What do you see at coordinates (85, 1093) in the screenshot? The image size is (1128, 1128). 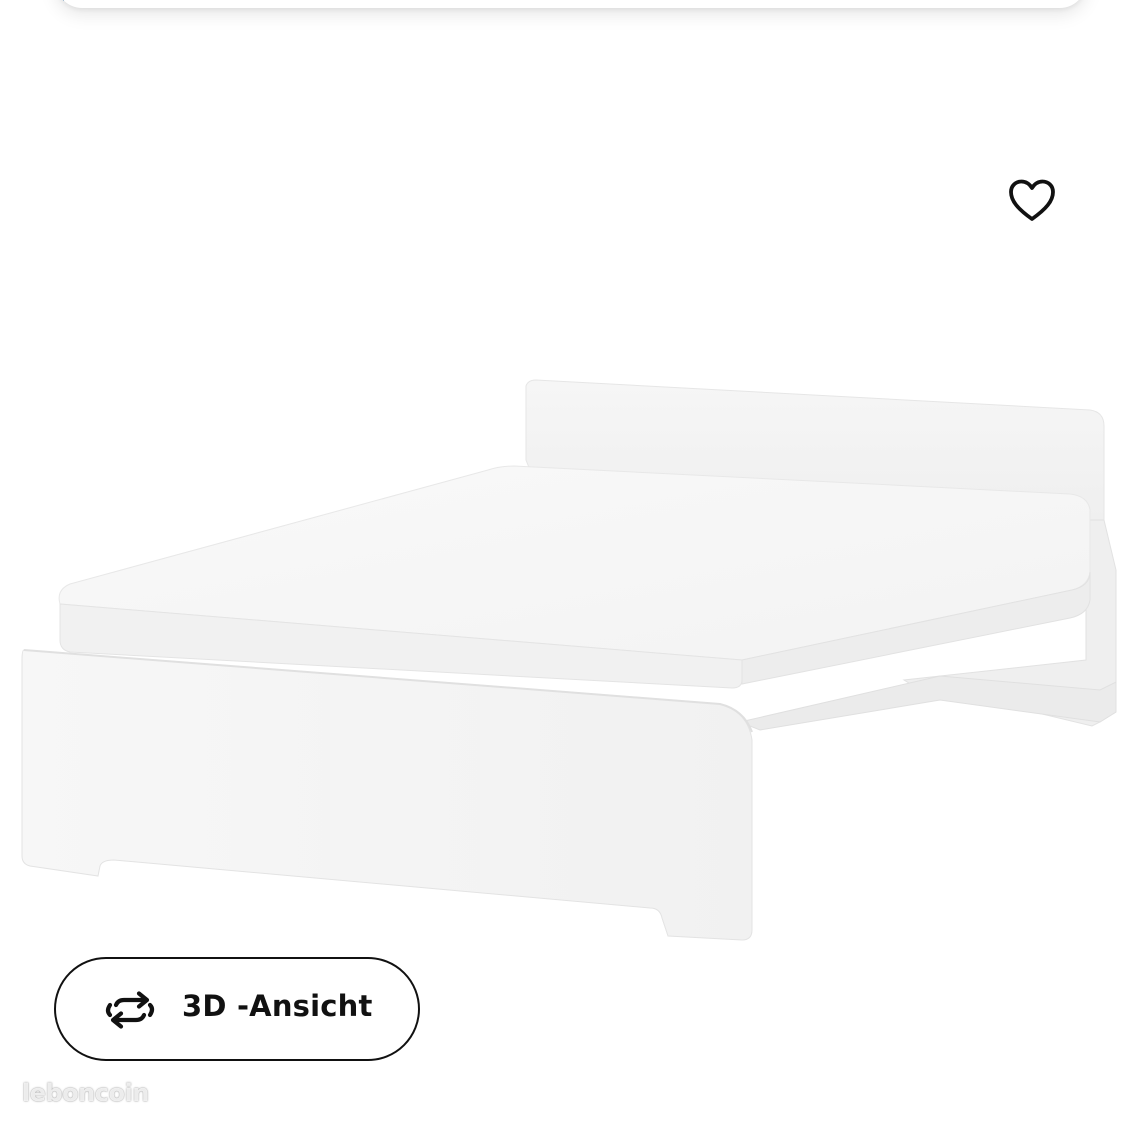 I see `leboncoin-watermark: leboncoin` at bounding box center [85, 1093].